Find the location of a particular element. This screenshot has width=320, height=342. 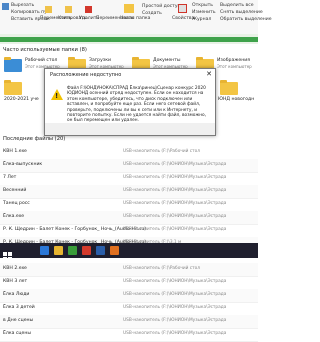

ribbon-history: Журнал is located at coordinates (201, 19).